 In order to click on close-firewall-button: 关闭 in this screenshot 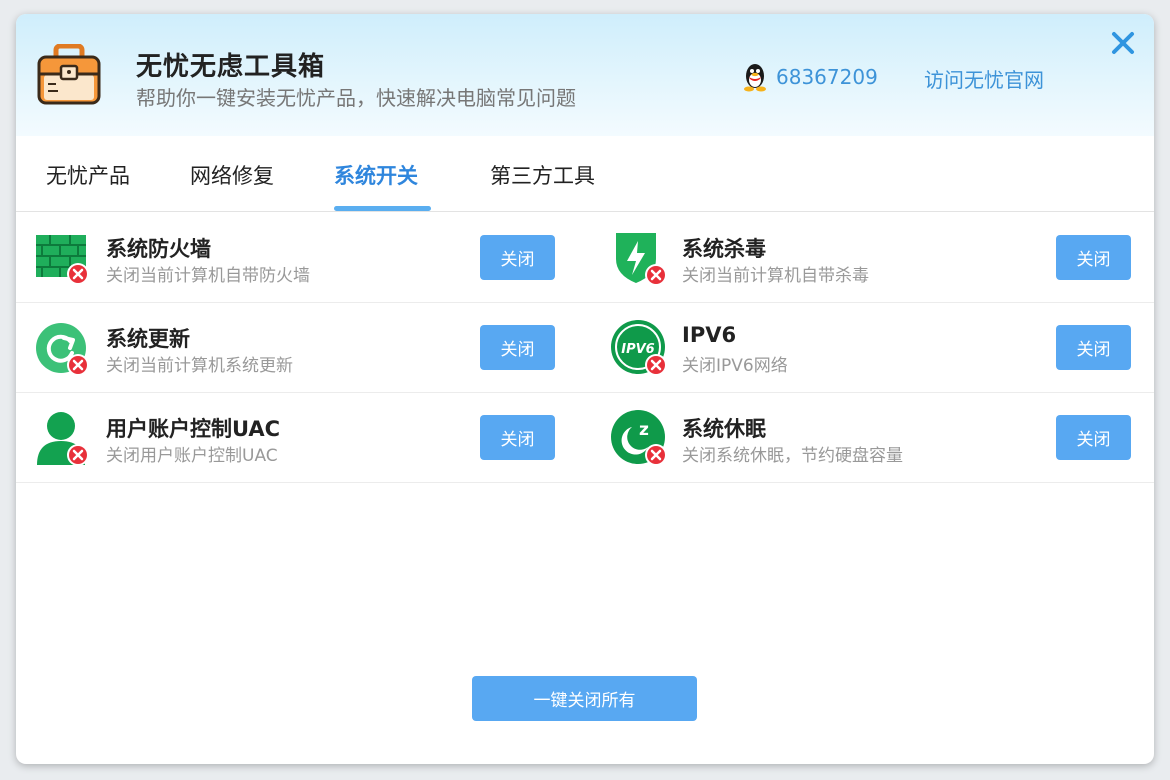, I will do `click(517, 257)`.